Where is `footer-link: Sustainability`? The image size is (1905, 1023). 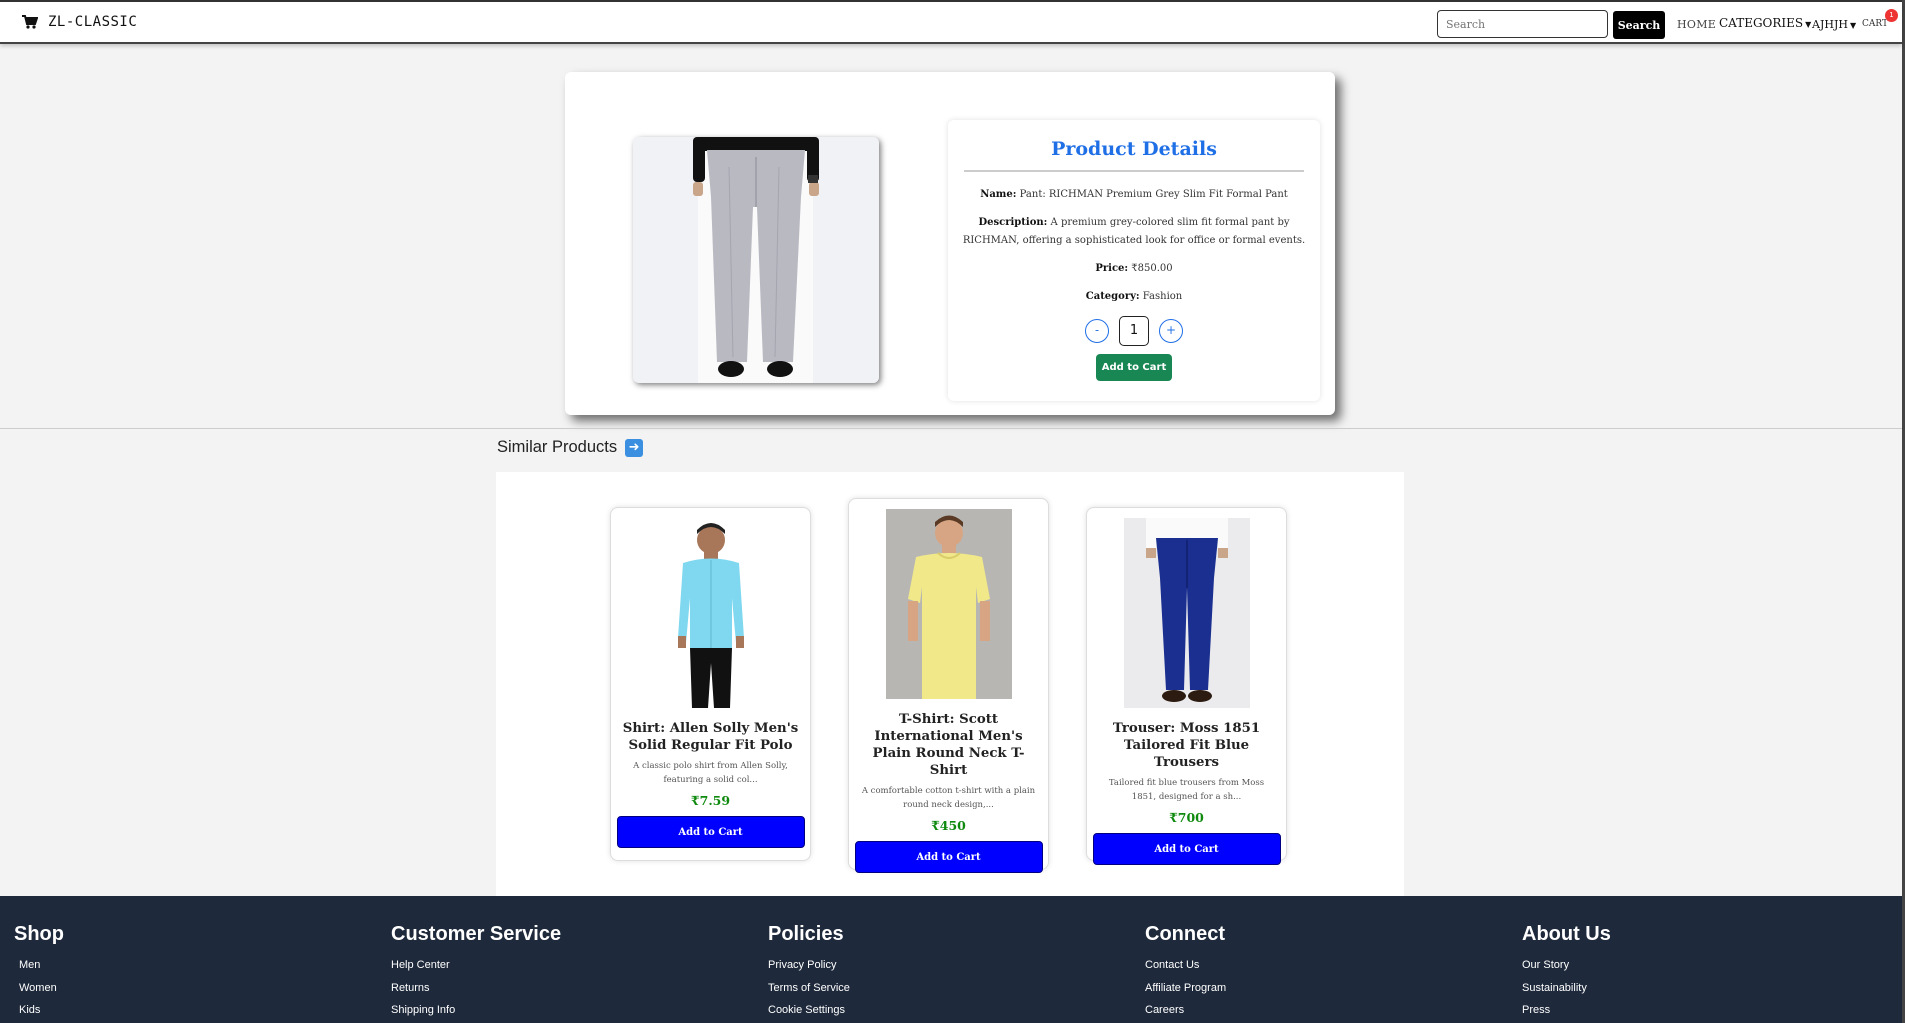 footer-link: Sustainability is located at coordinates (1566, 988).